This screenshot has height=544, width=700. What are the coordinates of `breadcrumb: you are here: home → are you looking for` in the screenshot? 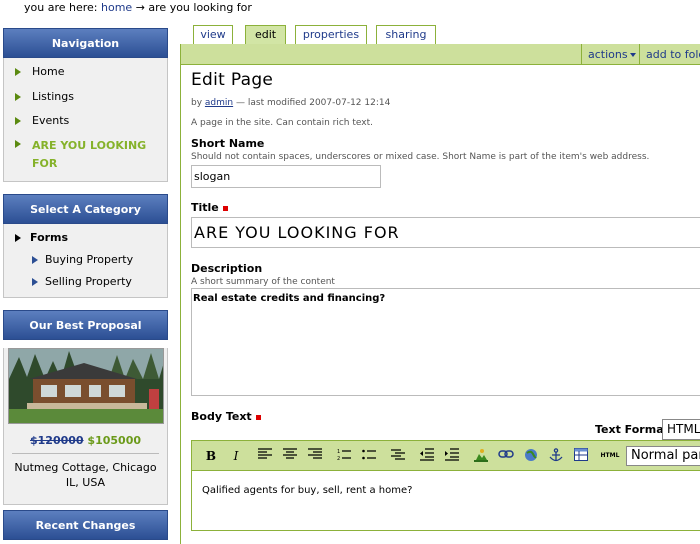 It's located at (138, 7).